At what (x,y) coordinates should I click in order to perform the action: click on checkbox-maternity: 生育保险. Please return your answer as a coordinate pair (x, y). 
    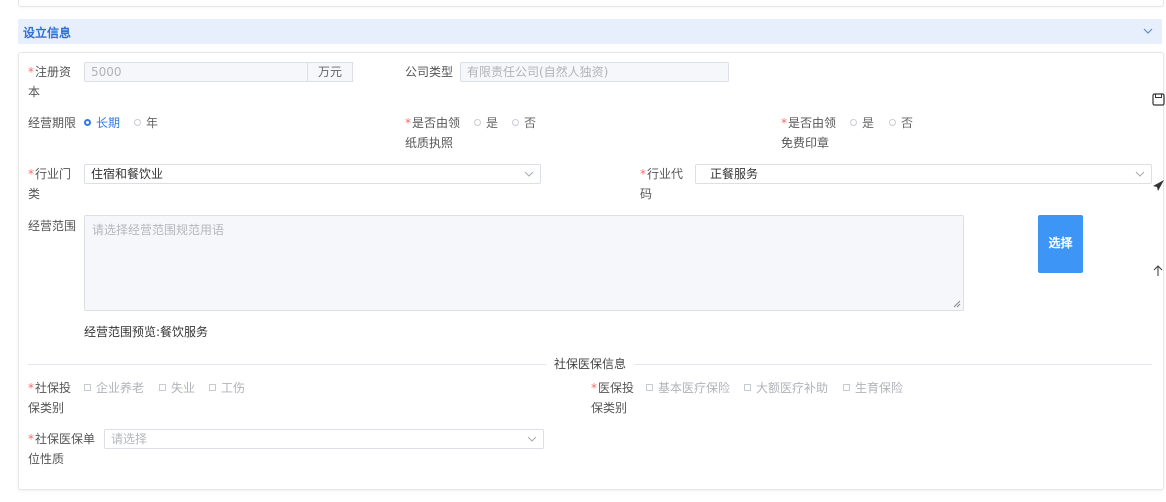
    Looking at the image, I should click on (873, 388).